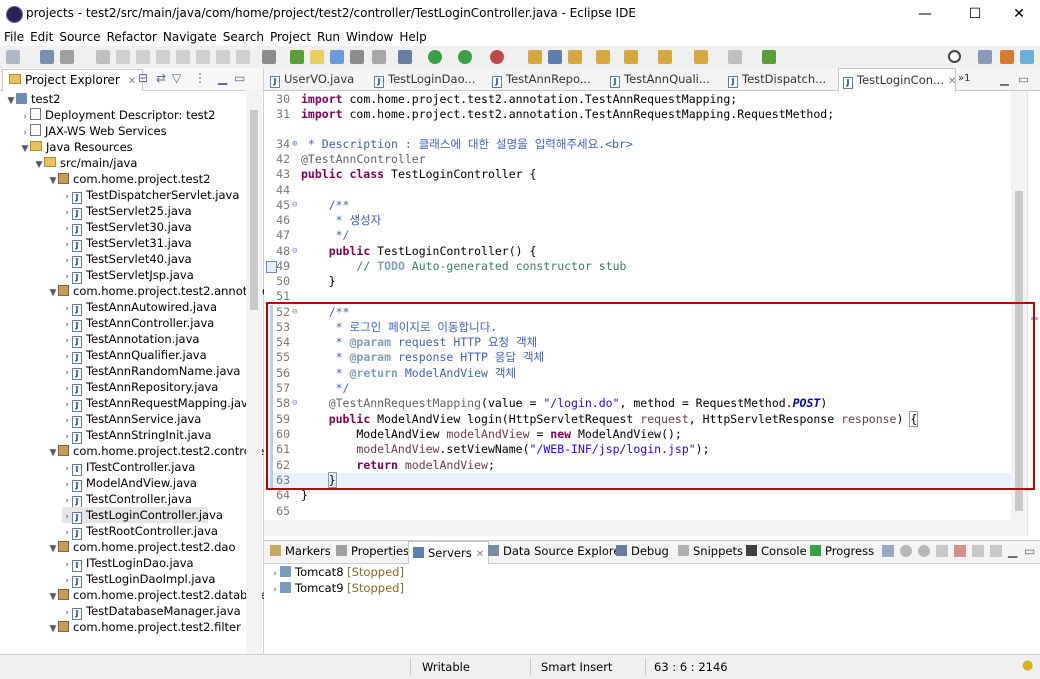 The width and height of the screenshot is (1040, 679). Describe the element at coordinates (337, 57) in the screenshot. I see `toggle-mark-icon` at that location.